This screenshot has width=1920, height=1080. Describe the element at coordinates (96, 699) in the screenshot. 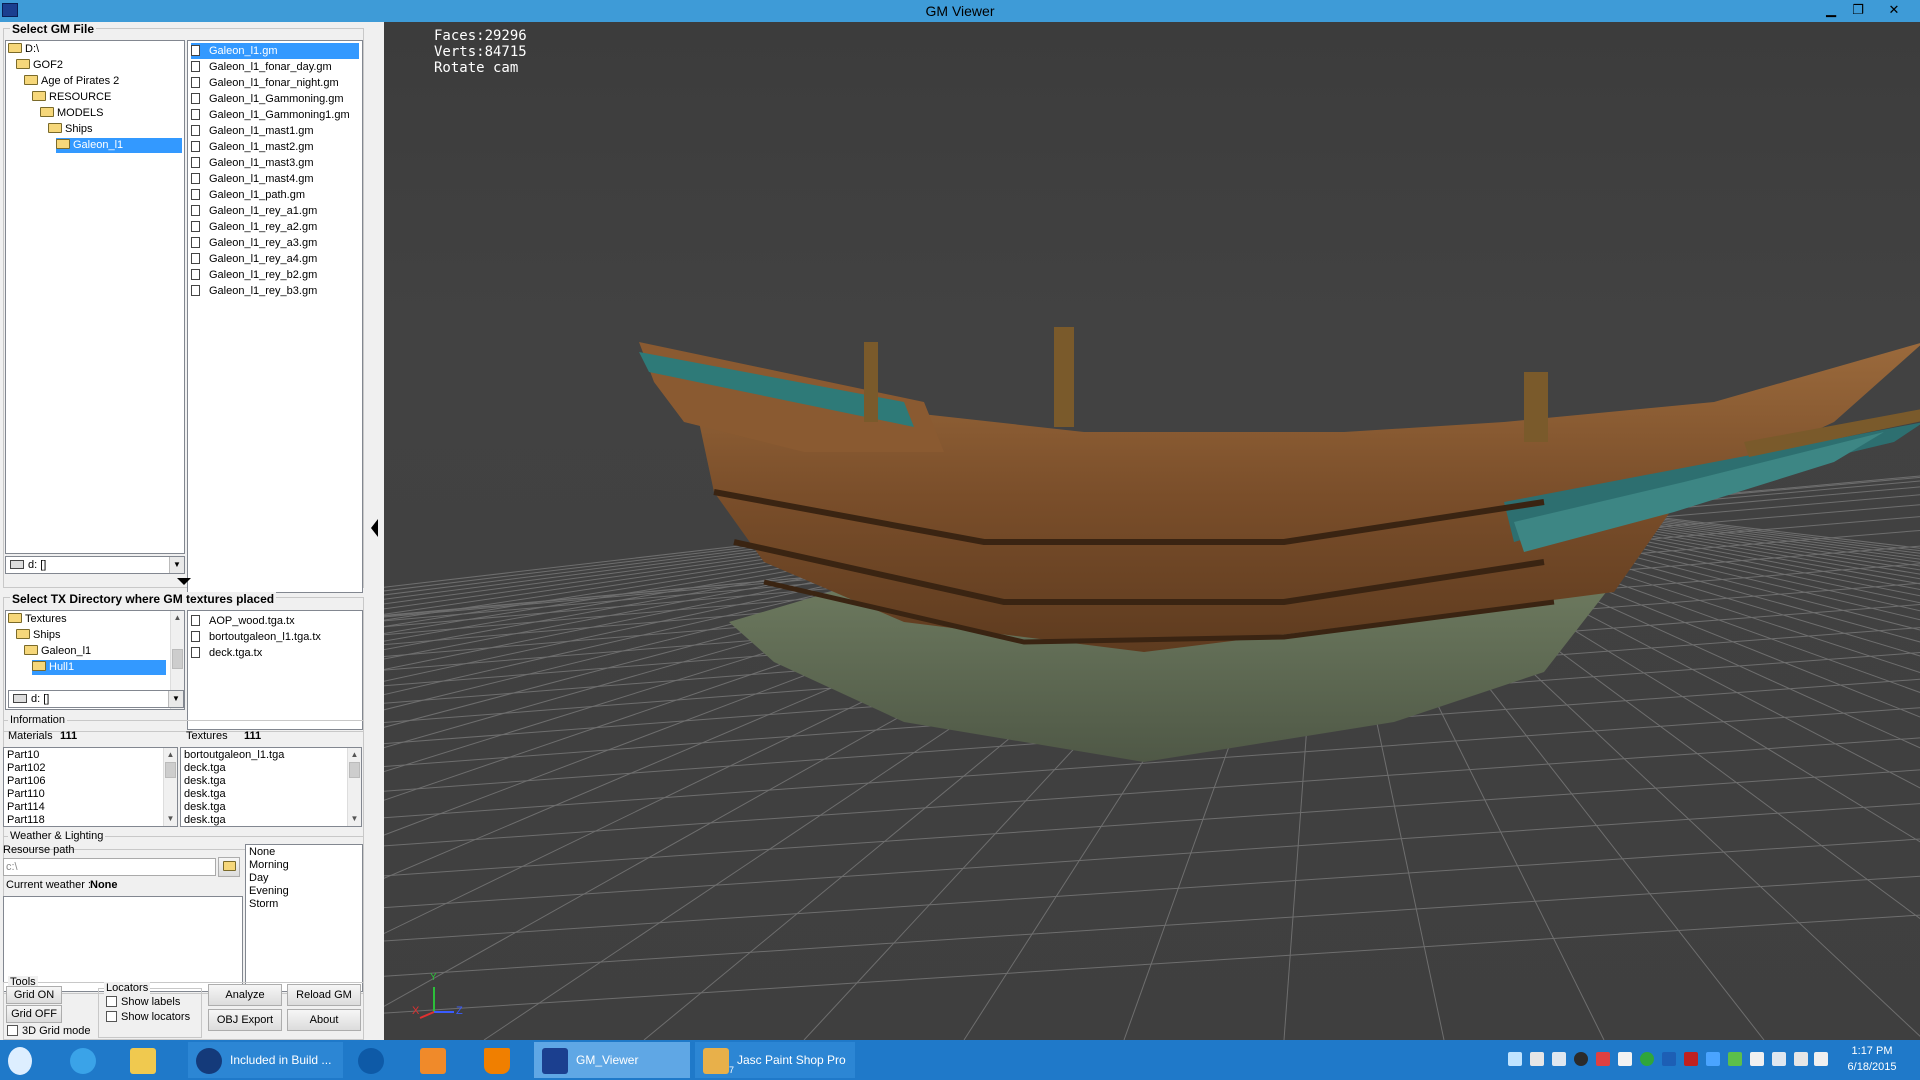

I see `tx-drive-select: d: [] ▼` at that location.